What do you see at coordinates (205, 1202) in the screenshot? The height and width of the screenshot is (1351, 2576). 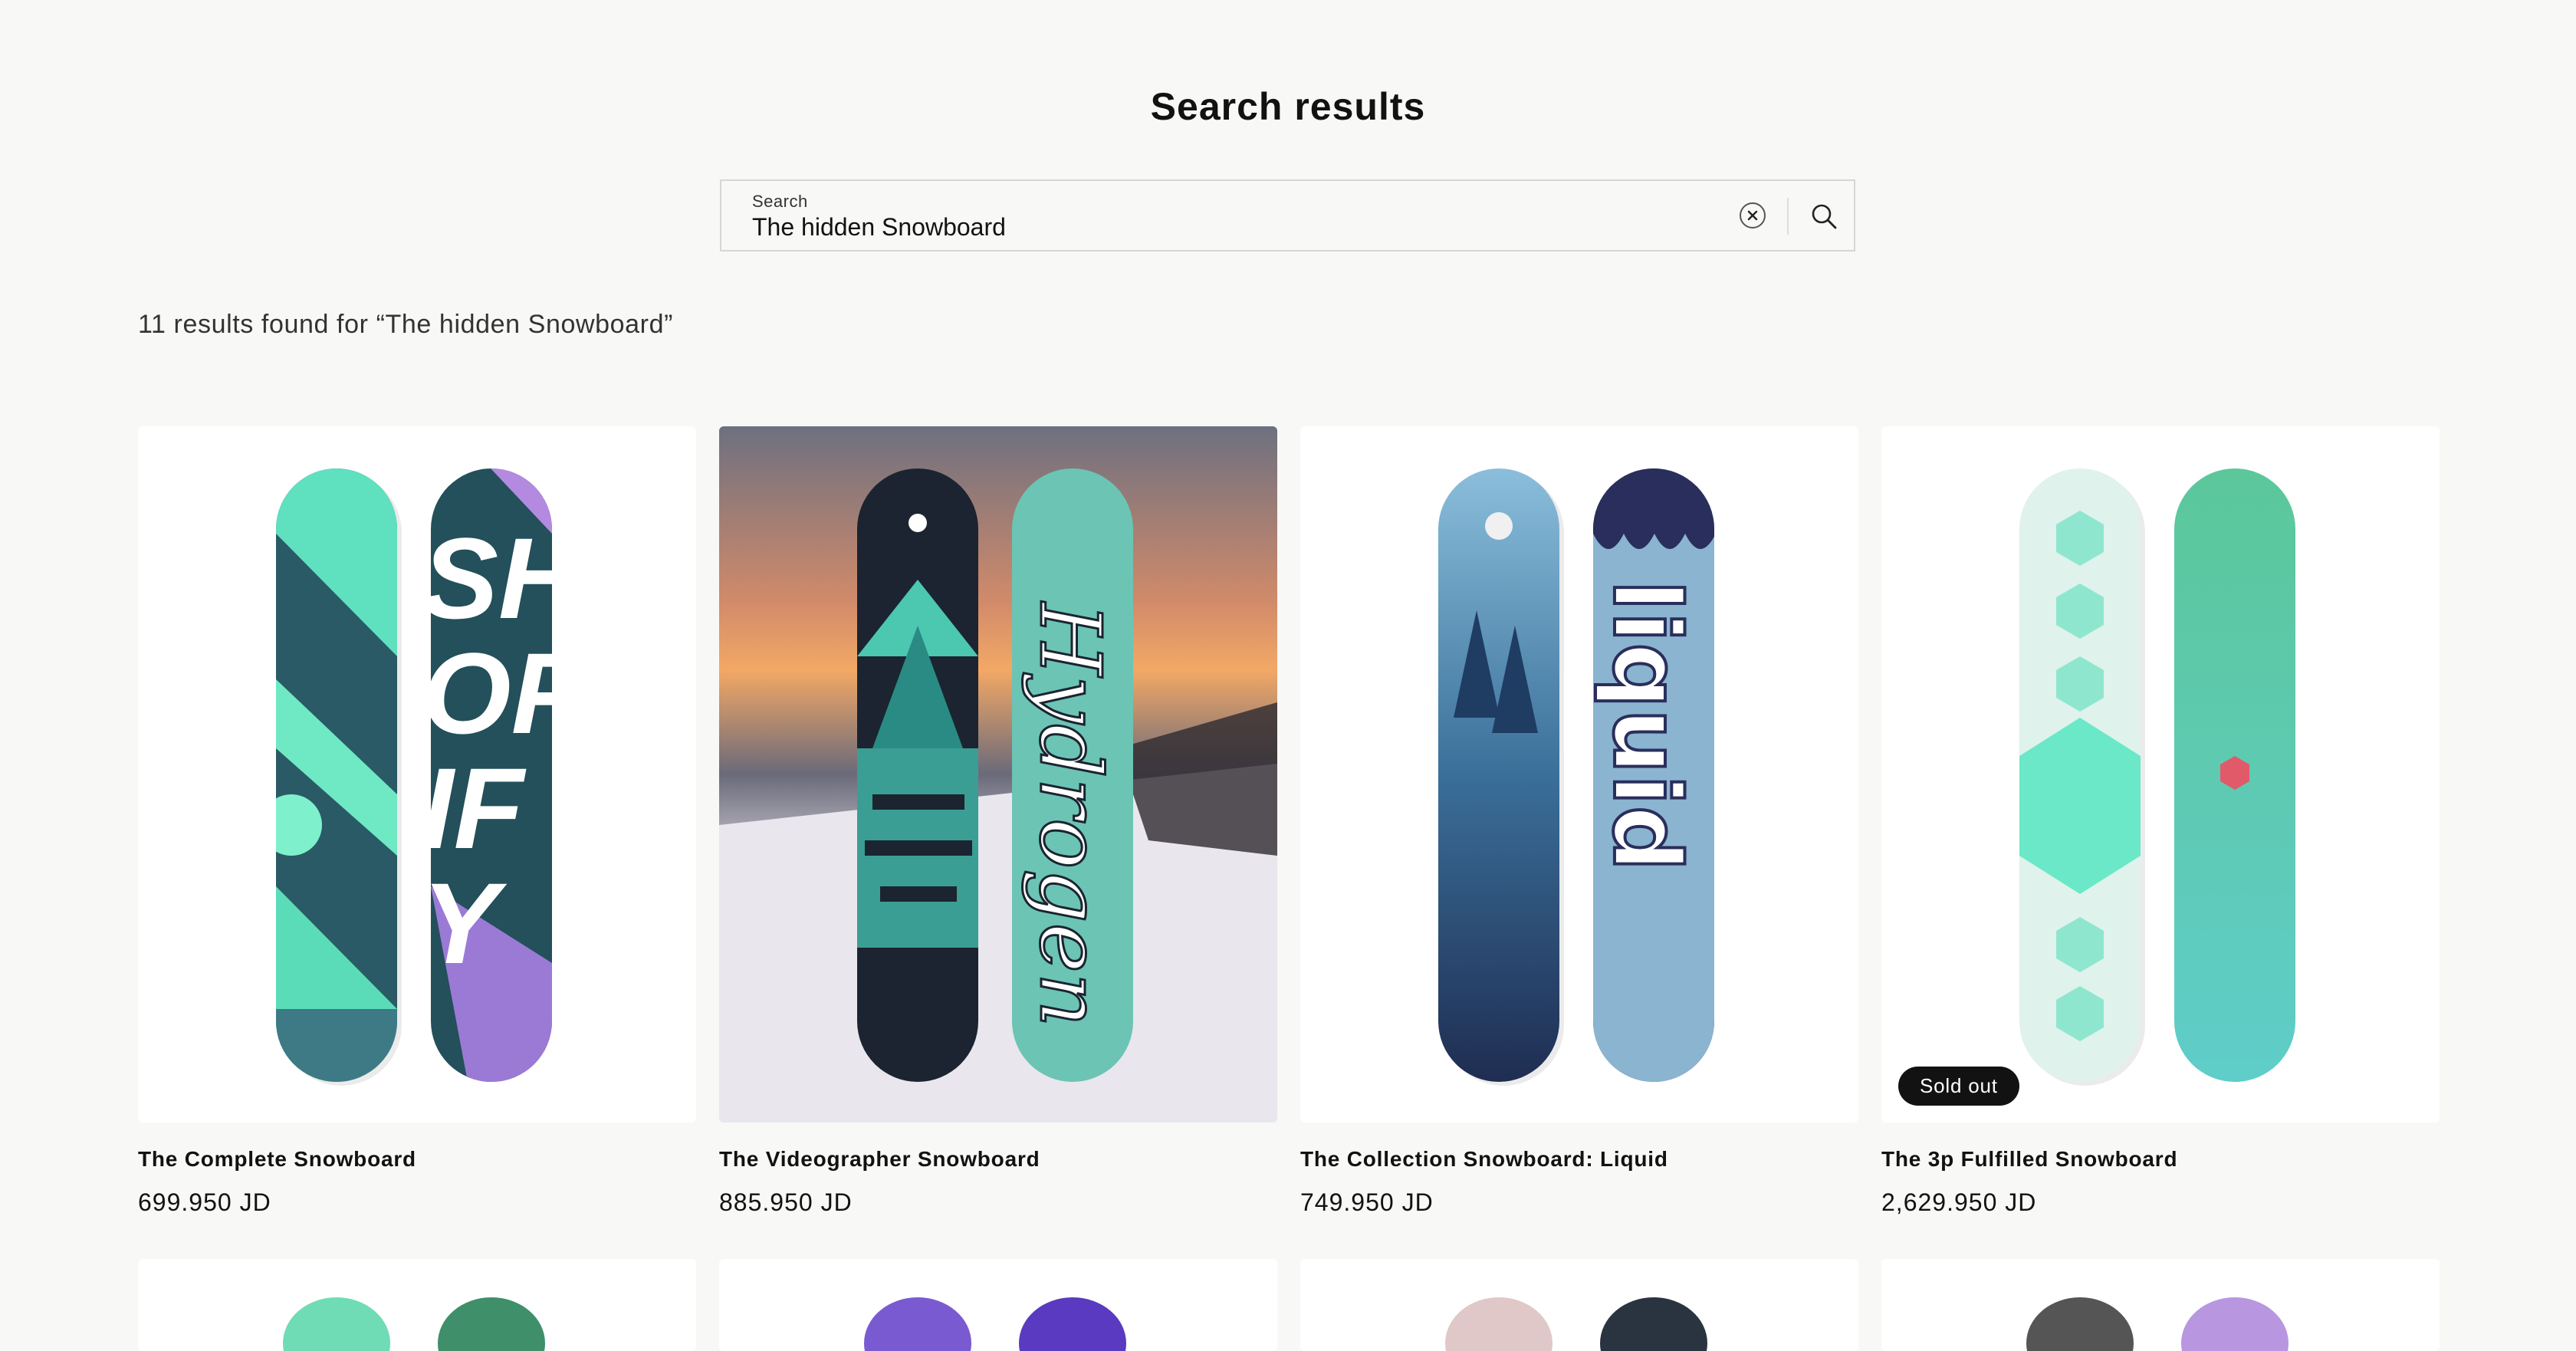 I see `product-price: 699.950 JD` at bounding box center [205, 1202].